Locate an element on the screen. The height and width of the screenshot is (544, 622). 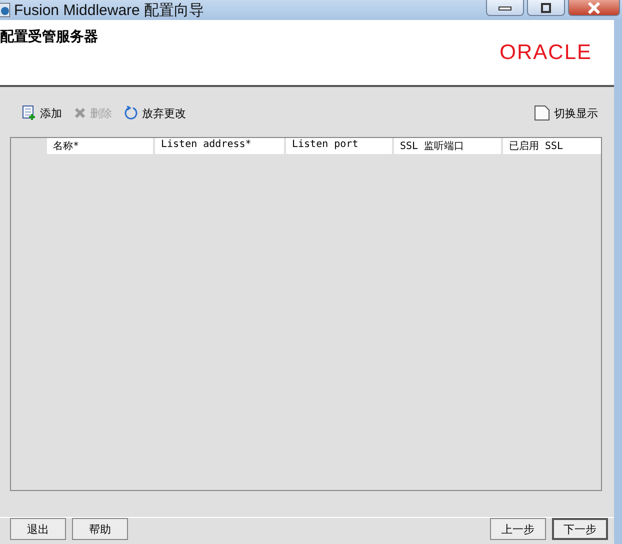
column-header: Listen address* is located at coordinates (219, 146).